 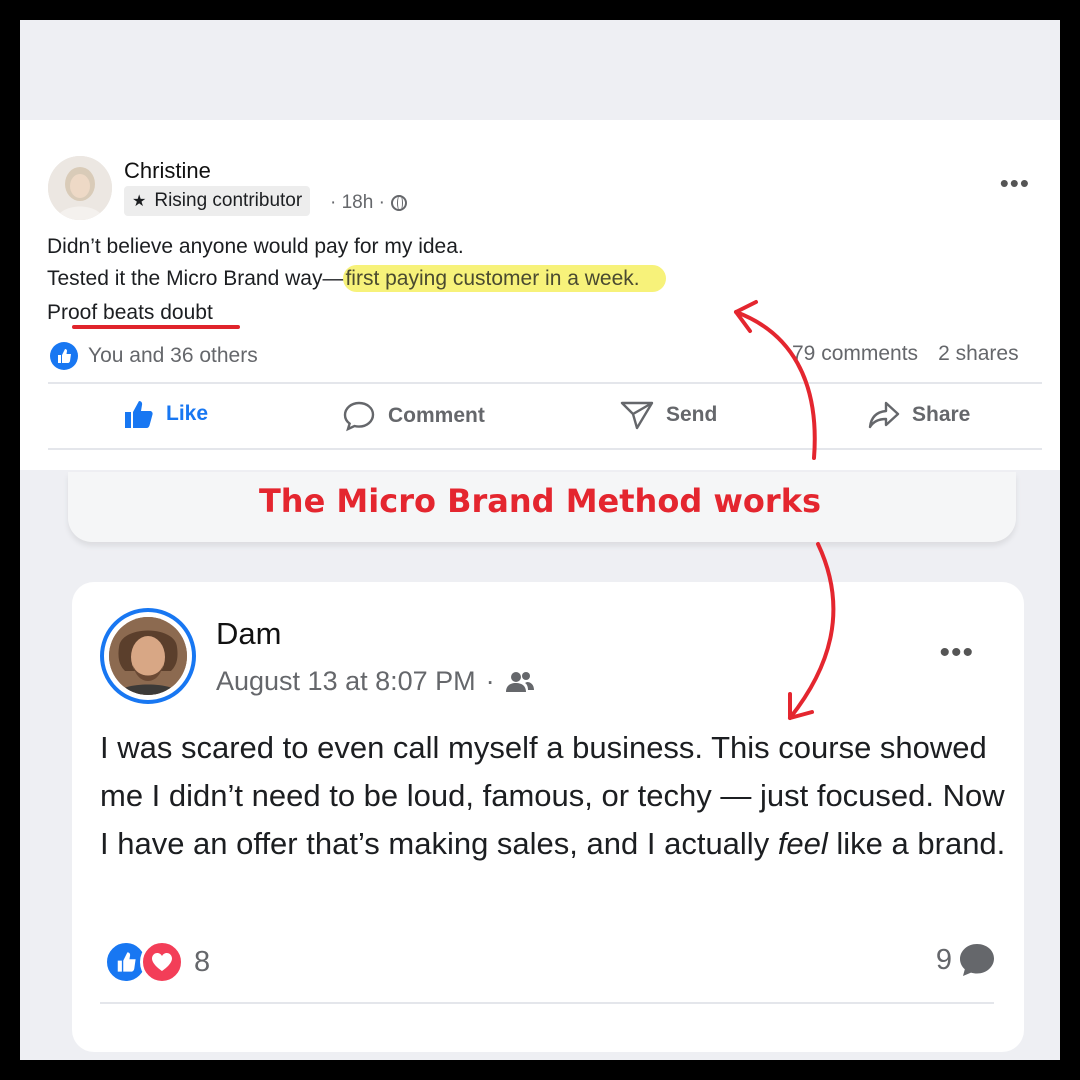 I want to click on comment-icon, so click(x=359, y=416).